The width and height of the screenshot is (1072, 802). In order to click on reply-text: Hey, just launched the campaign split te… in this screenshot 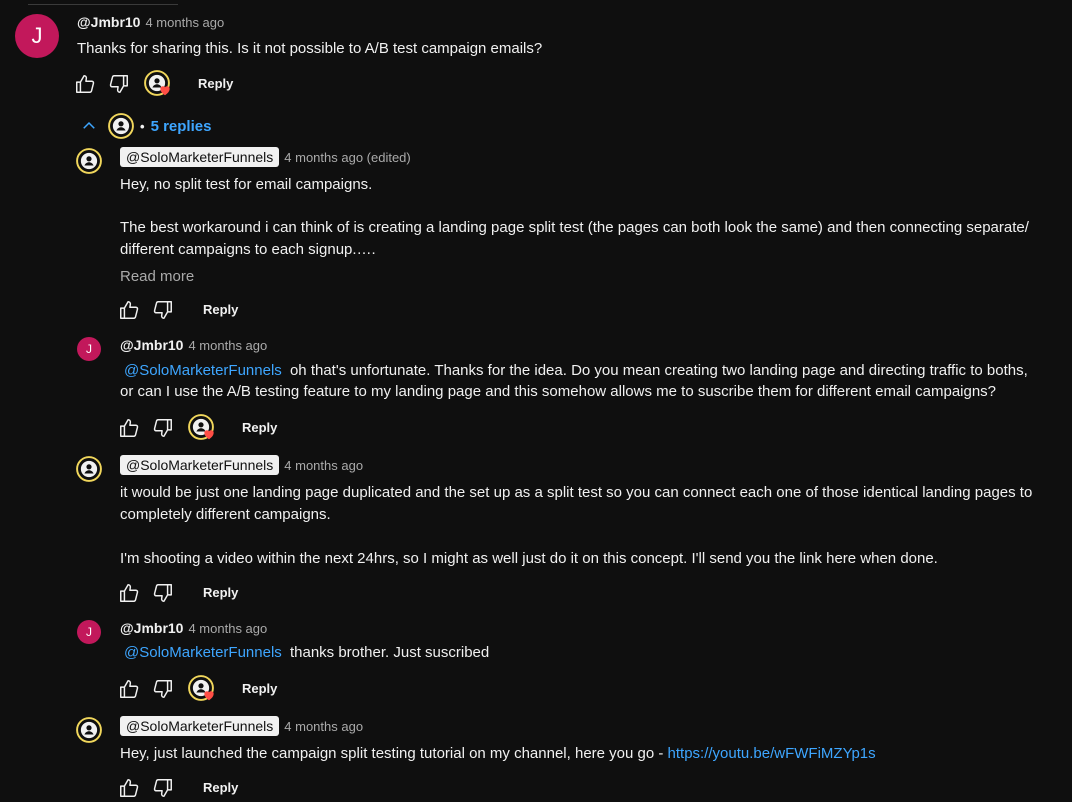, I will do `click(394, 753)`.